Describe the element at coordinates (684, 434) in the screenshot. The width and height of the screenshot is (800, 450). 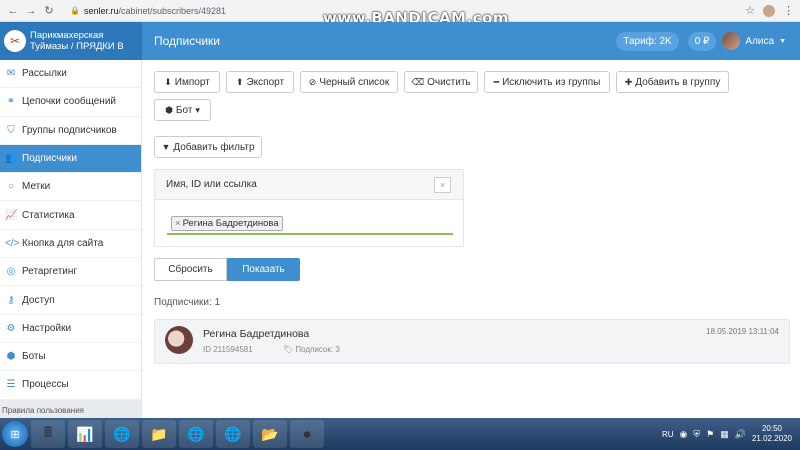
I see `record-icon: ◉` at that location.